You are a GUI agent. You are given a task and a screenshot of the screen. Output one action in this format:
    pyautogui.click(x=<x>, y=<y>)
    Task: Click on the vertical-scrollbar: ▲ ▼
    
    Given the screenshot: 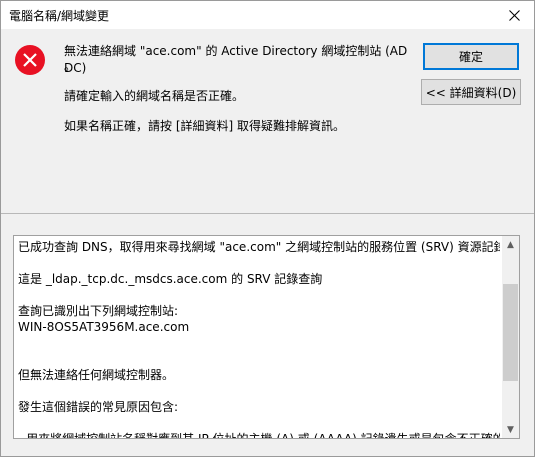 What is the action you would take?
    pyautogui.click(x=510, y=337)
    